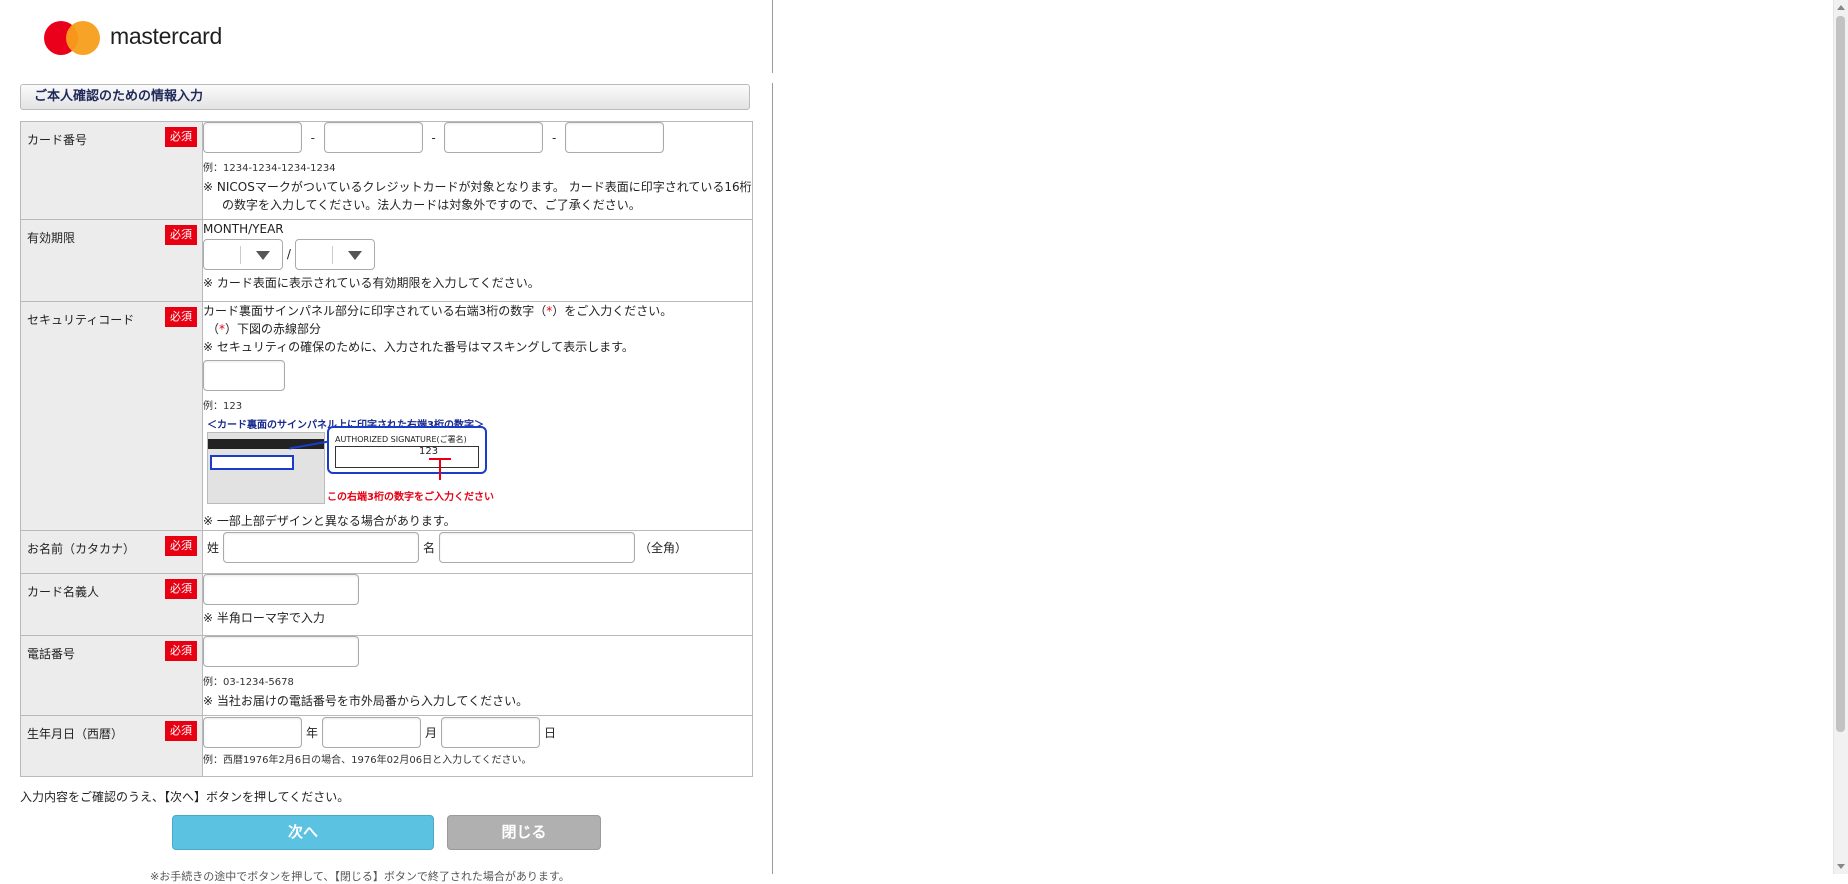  I want to click on birth-day-input, so click(491, 732).